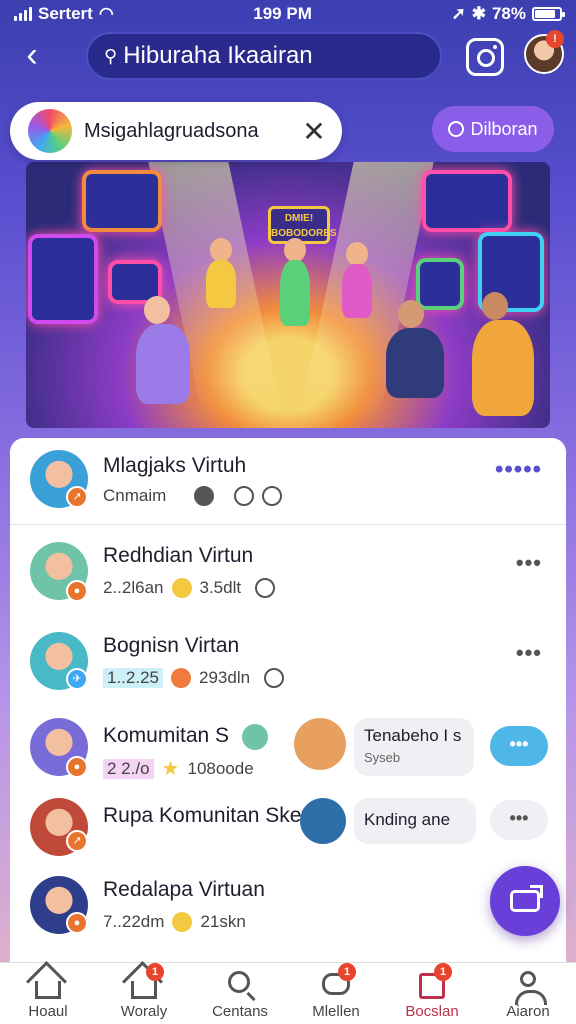 Image resolution: width=576 pixels, height=1024 pixels. I want to click on row-title: Redhdian Virtun, so click(178, 555).